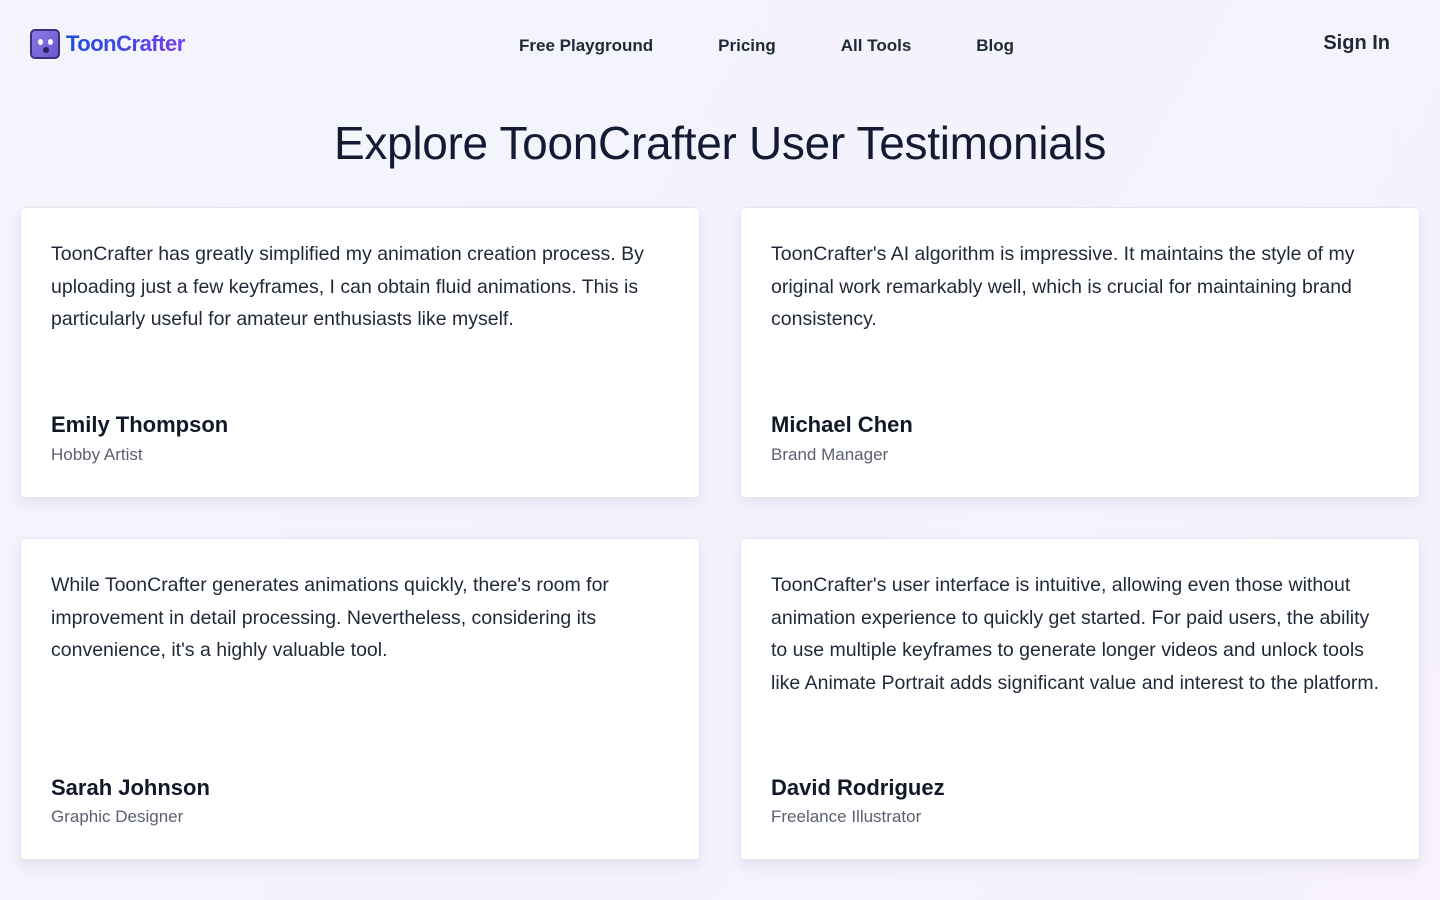 Image resolution: width=1440 pixels, height=900 pixels. Describe the element at coordinates (45, 44) in the screenshot. I see `tooncrafter-face-icon` at that location.